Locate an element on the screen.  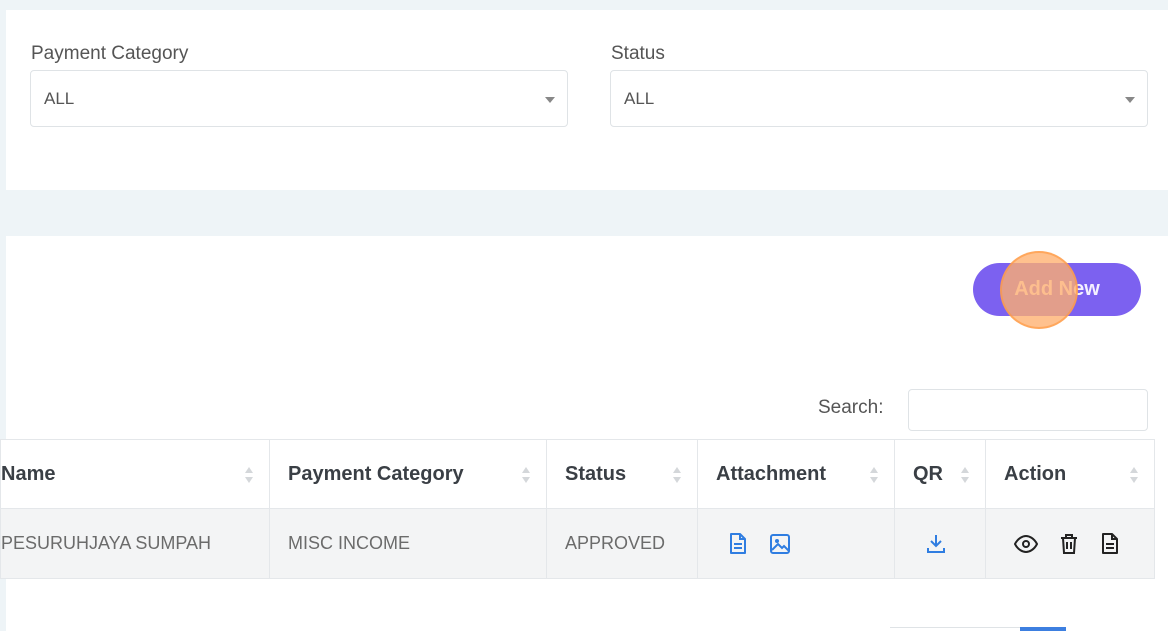
column-header-attachment: Attachment is located at coordinates (796, 474).